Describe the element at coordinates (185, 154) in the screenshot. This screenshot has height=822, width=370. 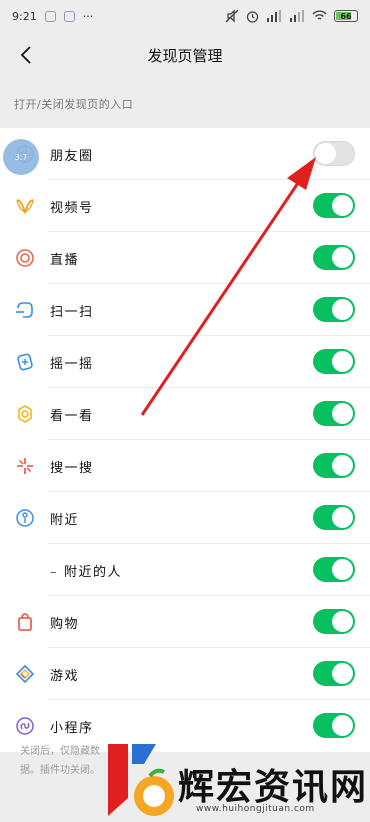
I see `list-item-moments: 朋友圈` at that location.